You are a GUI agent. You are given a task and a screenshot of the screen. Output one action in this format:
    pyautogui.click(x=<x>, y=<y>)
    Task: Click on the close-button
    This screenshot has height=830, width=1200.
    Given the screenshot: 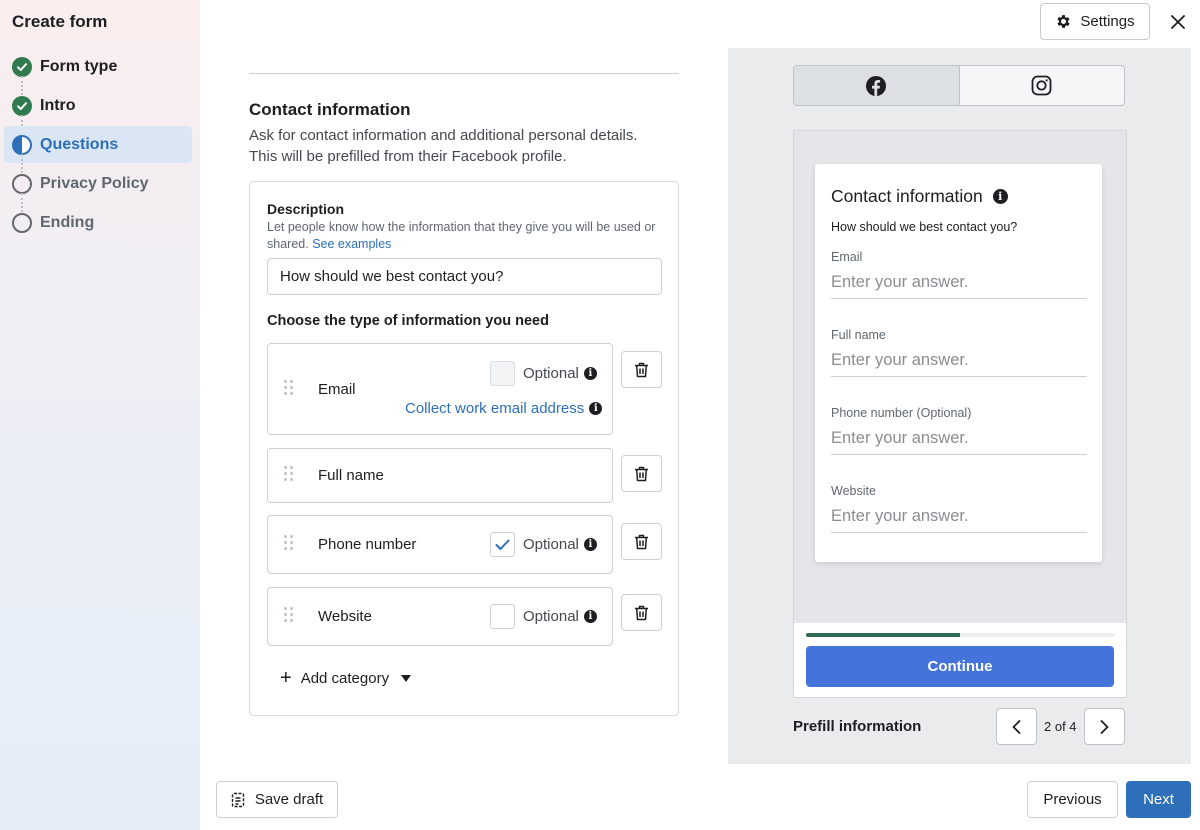 What is the action you would take?
    pyautogui.click(x=1178, y=22)
    